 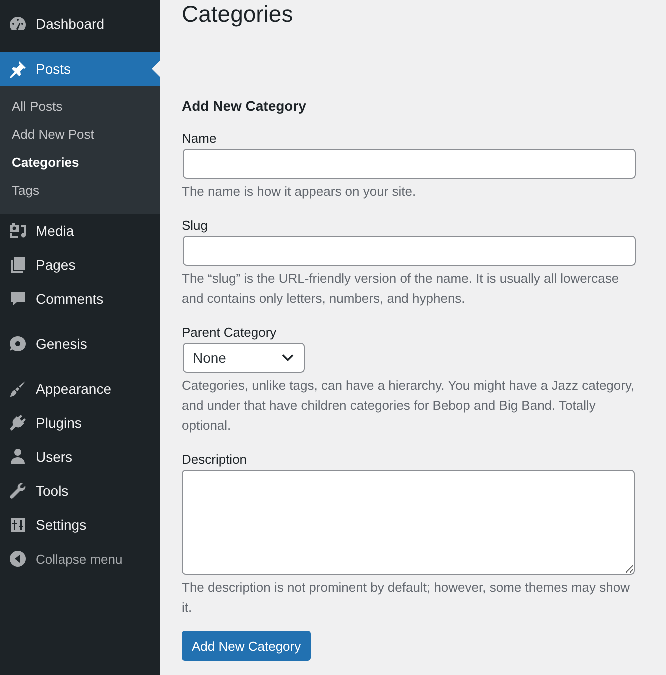 I want to click on page-title: Categories, so click(x=238, y=14).